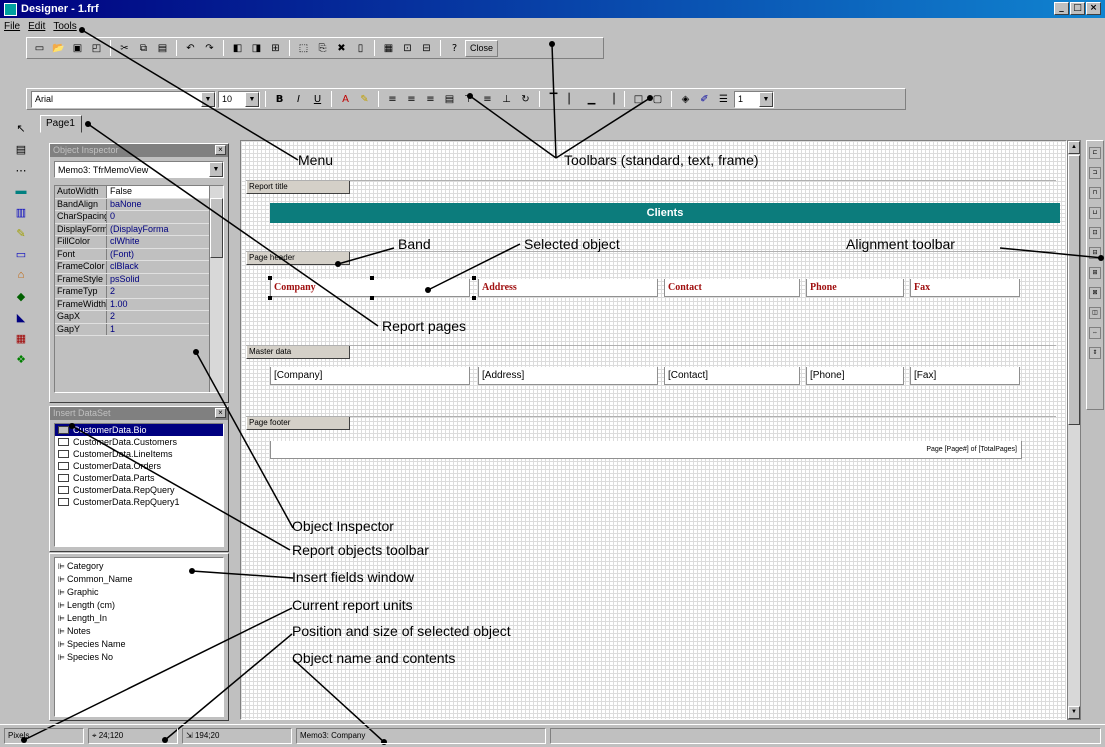  Describe the element at coordinates (12, 26) in the screenshot. I see `menu-file: File` at that location.